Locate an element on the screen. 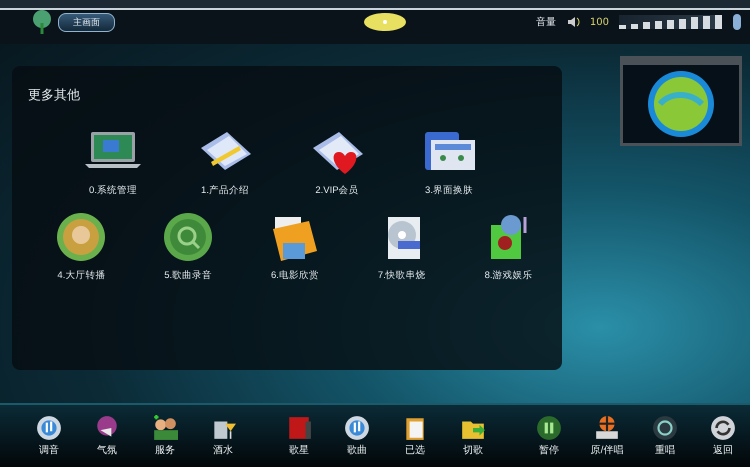 This screenshot has height=467, width=750. disc-button-icon is located at coordinates (385, 22).